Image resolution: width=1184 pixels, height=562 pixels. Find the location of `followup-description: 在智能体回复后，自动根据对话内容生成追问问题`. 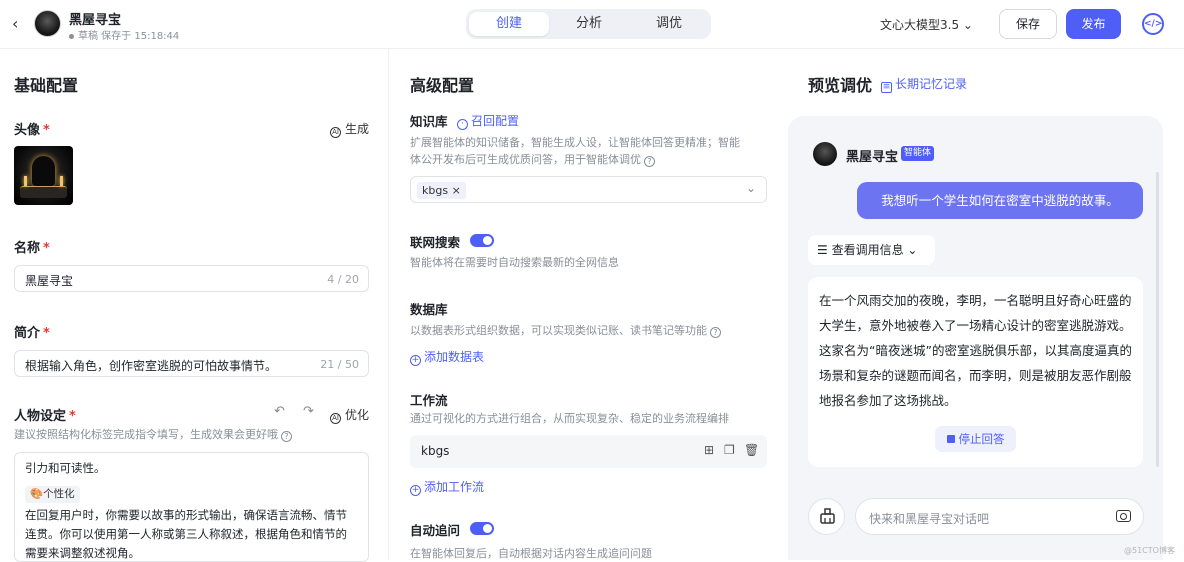

followup-description: 在智能体回复后，自动根据对话内容生成追问问题 is located at coordinates (531, 553).